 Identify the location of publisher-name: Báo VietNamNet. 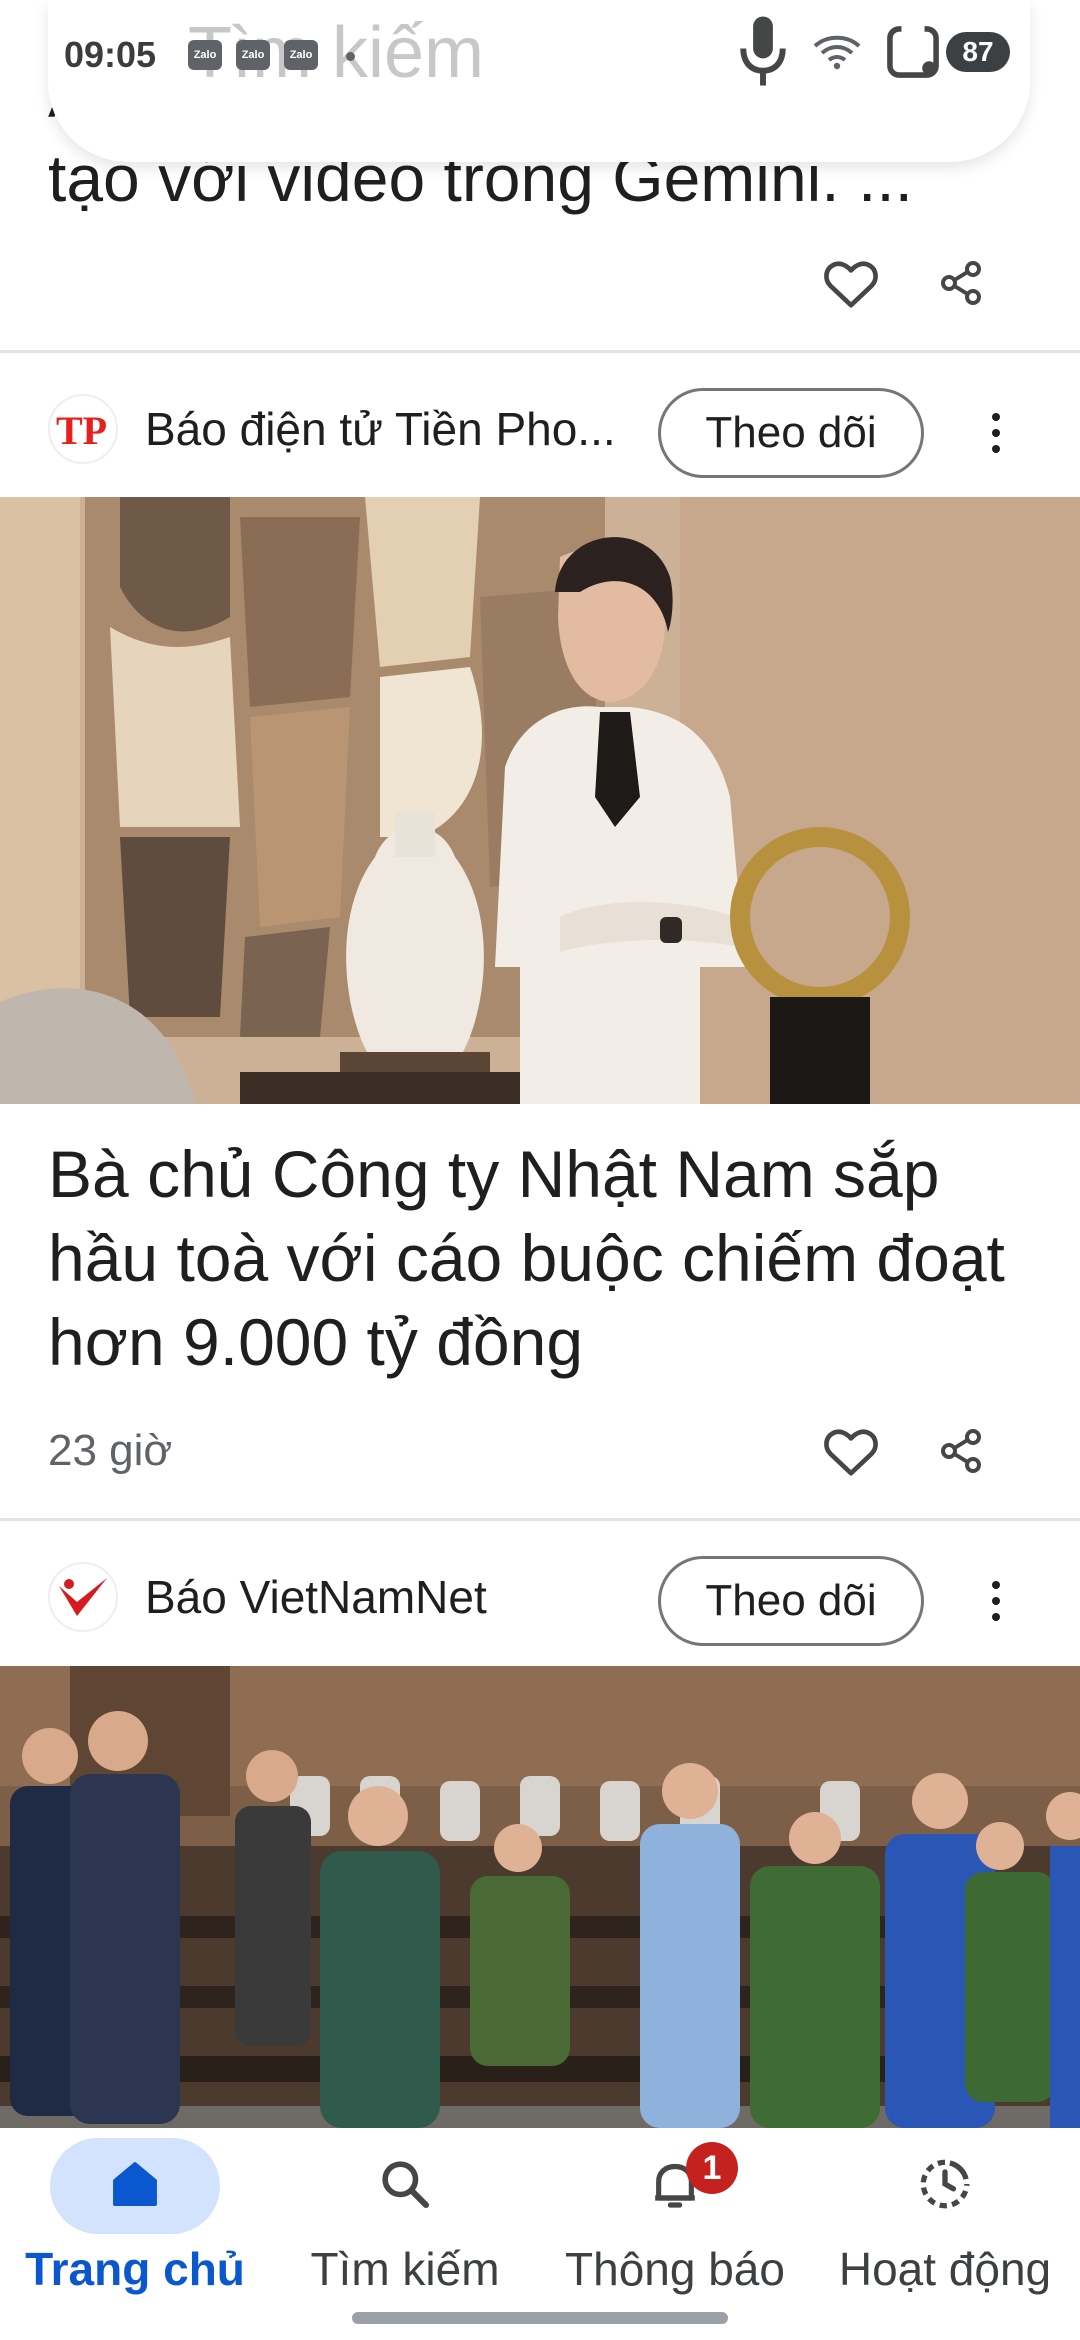
(316, 1597).